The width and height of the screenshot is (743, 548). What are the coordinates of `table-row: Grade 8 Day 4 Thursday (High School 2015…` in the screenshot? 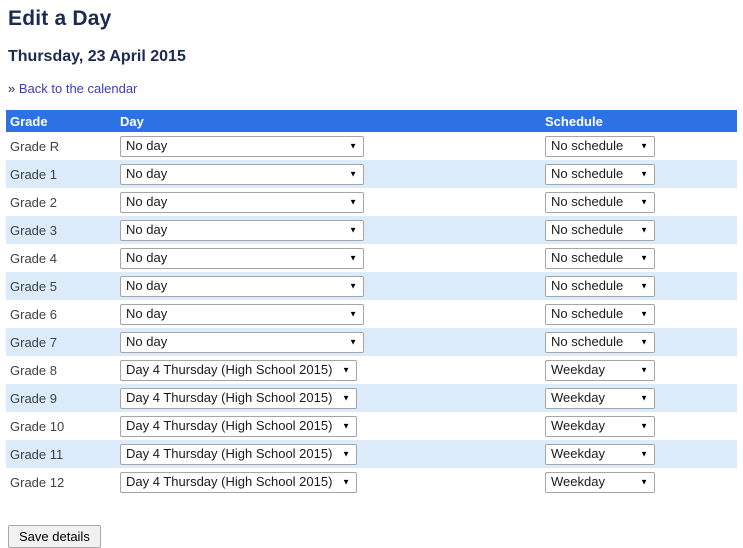 It's located at (371, 370).